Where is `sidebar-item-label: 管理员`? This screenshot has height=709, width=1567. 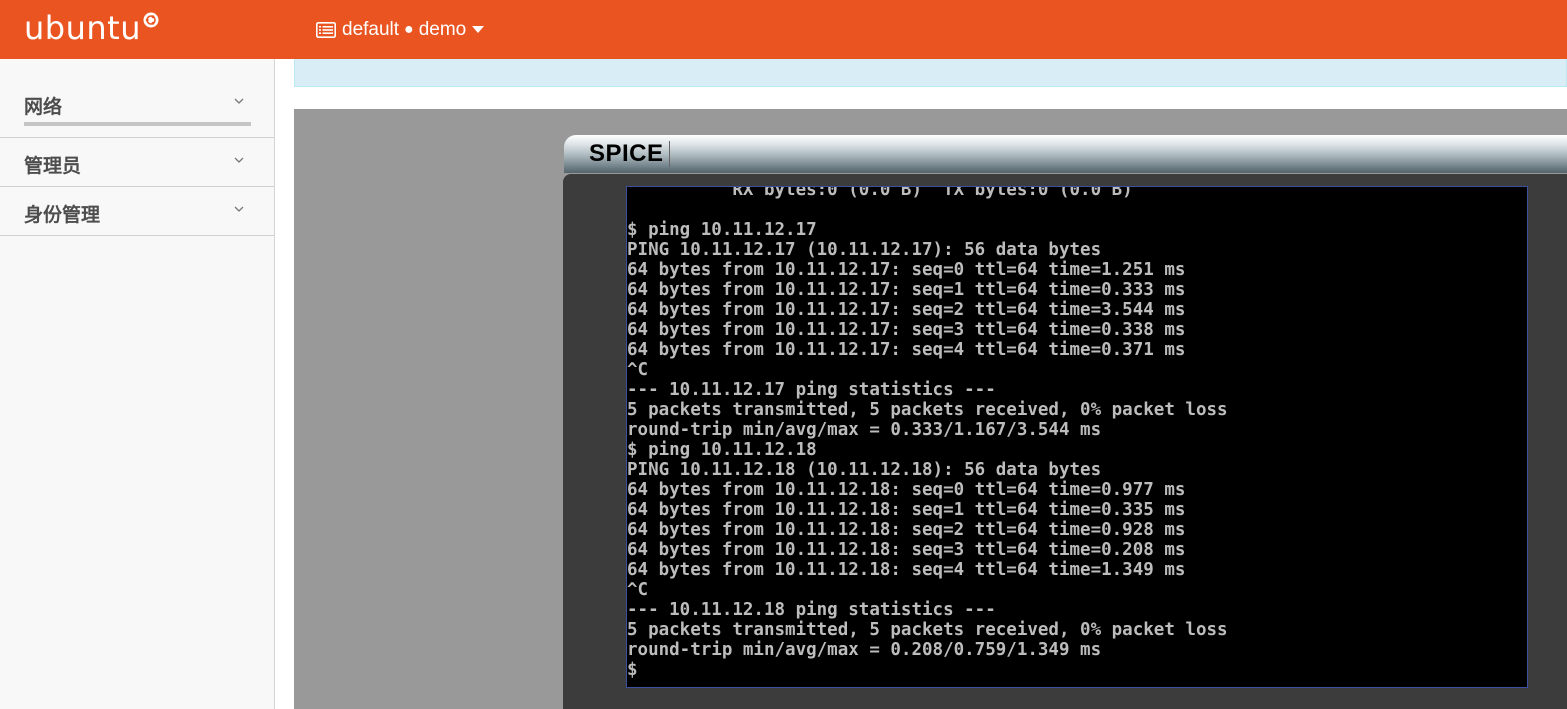 sidebar-item-label: 管理员 is located at coordinates (53, 166).